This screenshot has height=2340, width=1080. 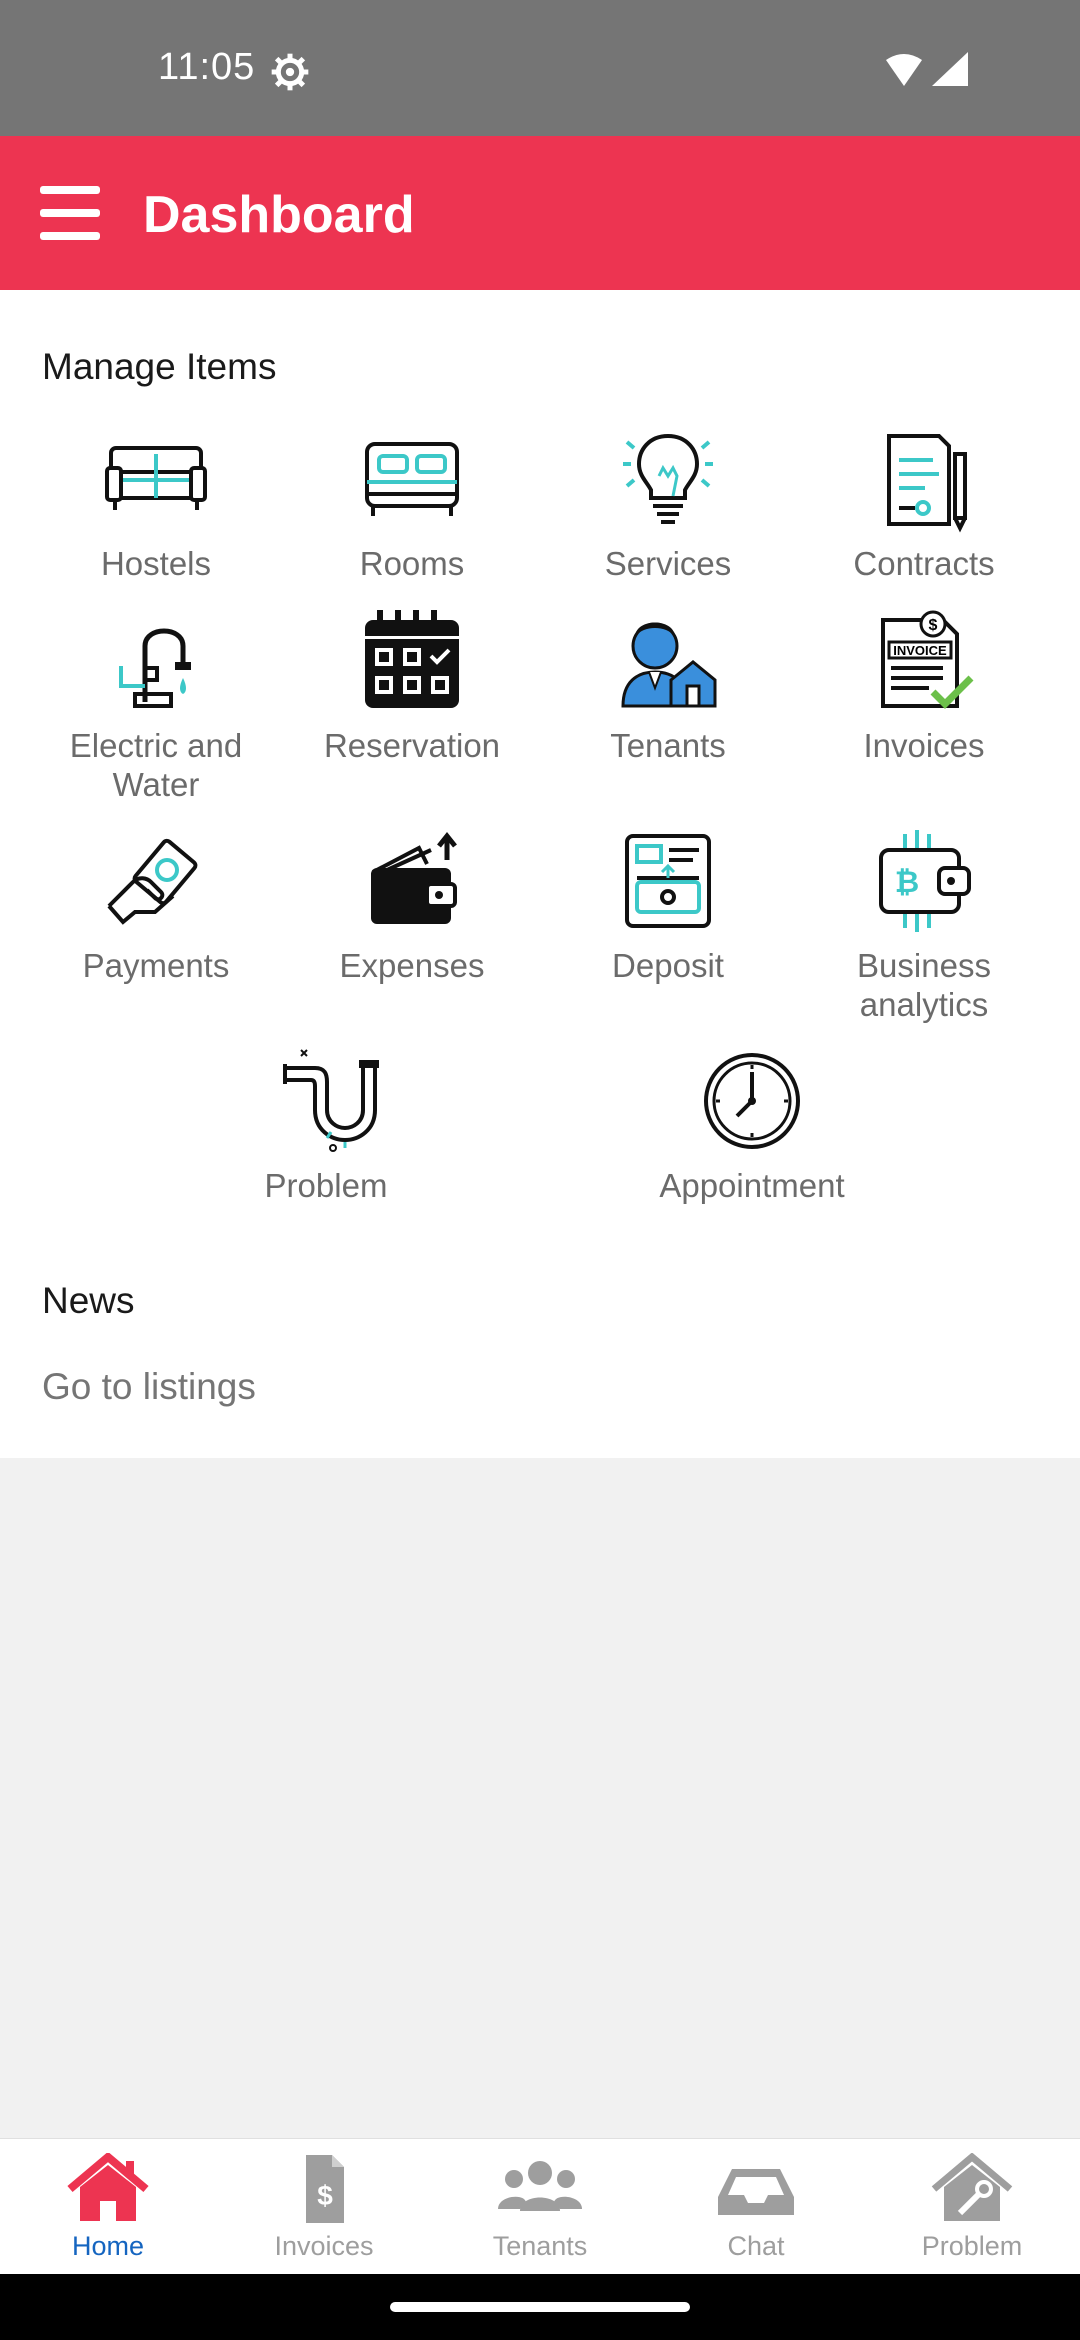 What do you see at coordinates (412, 479) in the screenshot?
I see `bed-icon` at bounding box center [412, 479].